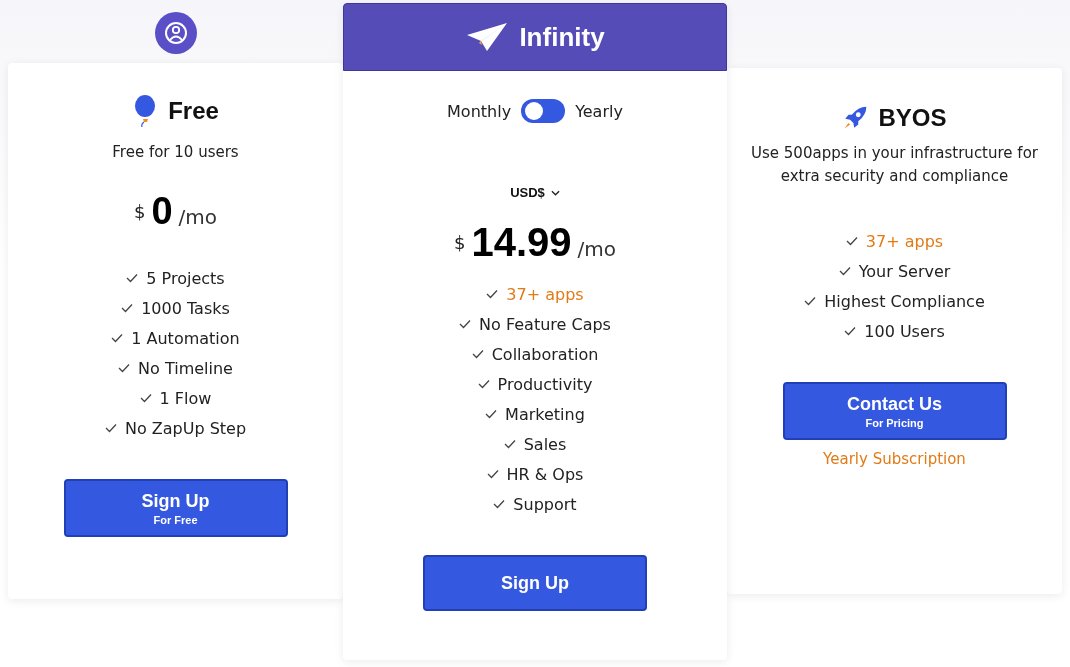 The width and height of the screenshot is (1070, 667). I want to click on chevron-down-icon, so click(555, 192).